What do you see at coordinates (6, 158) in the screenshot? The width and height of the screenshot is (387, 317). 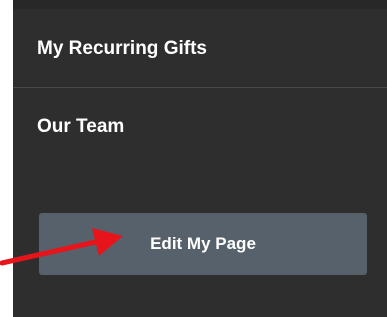 I see `page-background` at bounding box center [6, 158].